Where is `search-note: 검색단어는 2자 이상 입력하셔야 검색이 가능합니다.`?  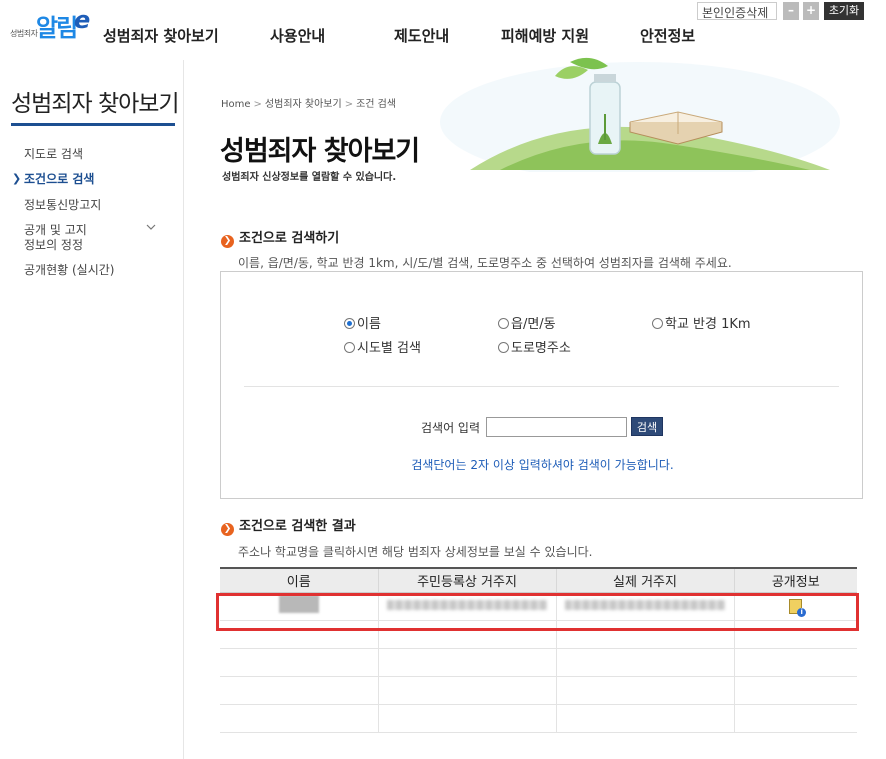
search-note: 검색단어는 2자 이상 입력하셔야 검색이 가능합니다. is located at coordinates (542, 465).